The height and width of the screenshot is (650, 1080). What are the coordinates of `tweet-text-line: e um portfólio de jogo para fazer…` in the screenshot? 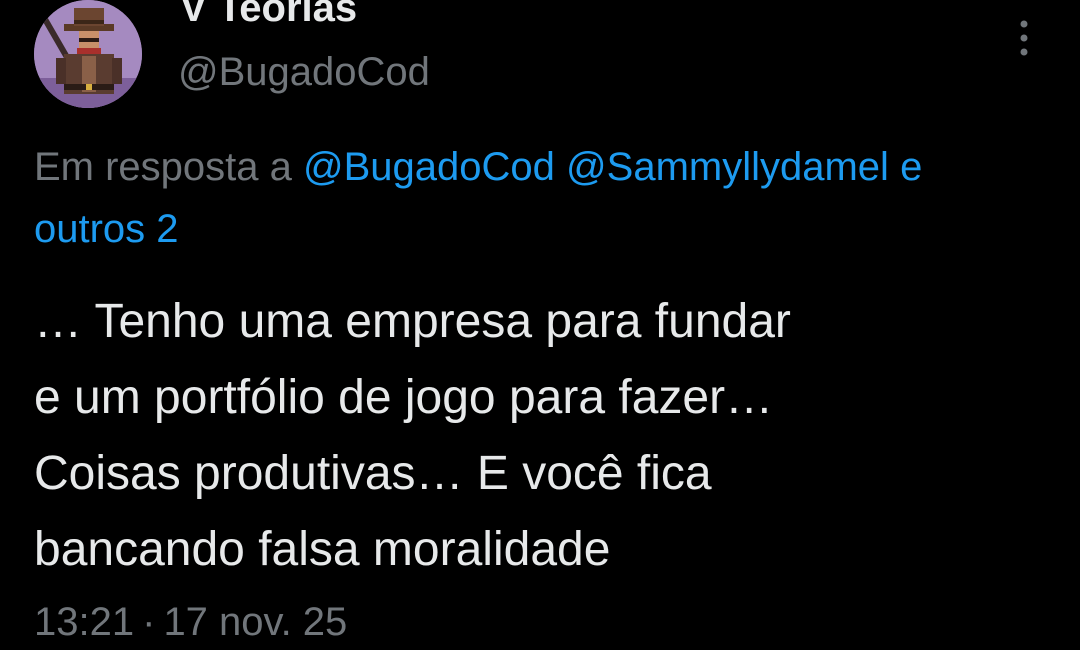 It's located at (404, 397).